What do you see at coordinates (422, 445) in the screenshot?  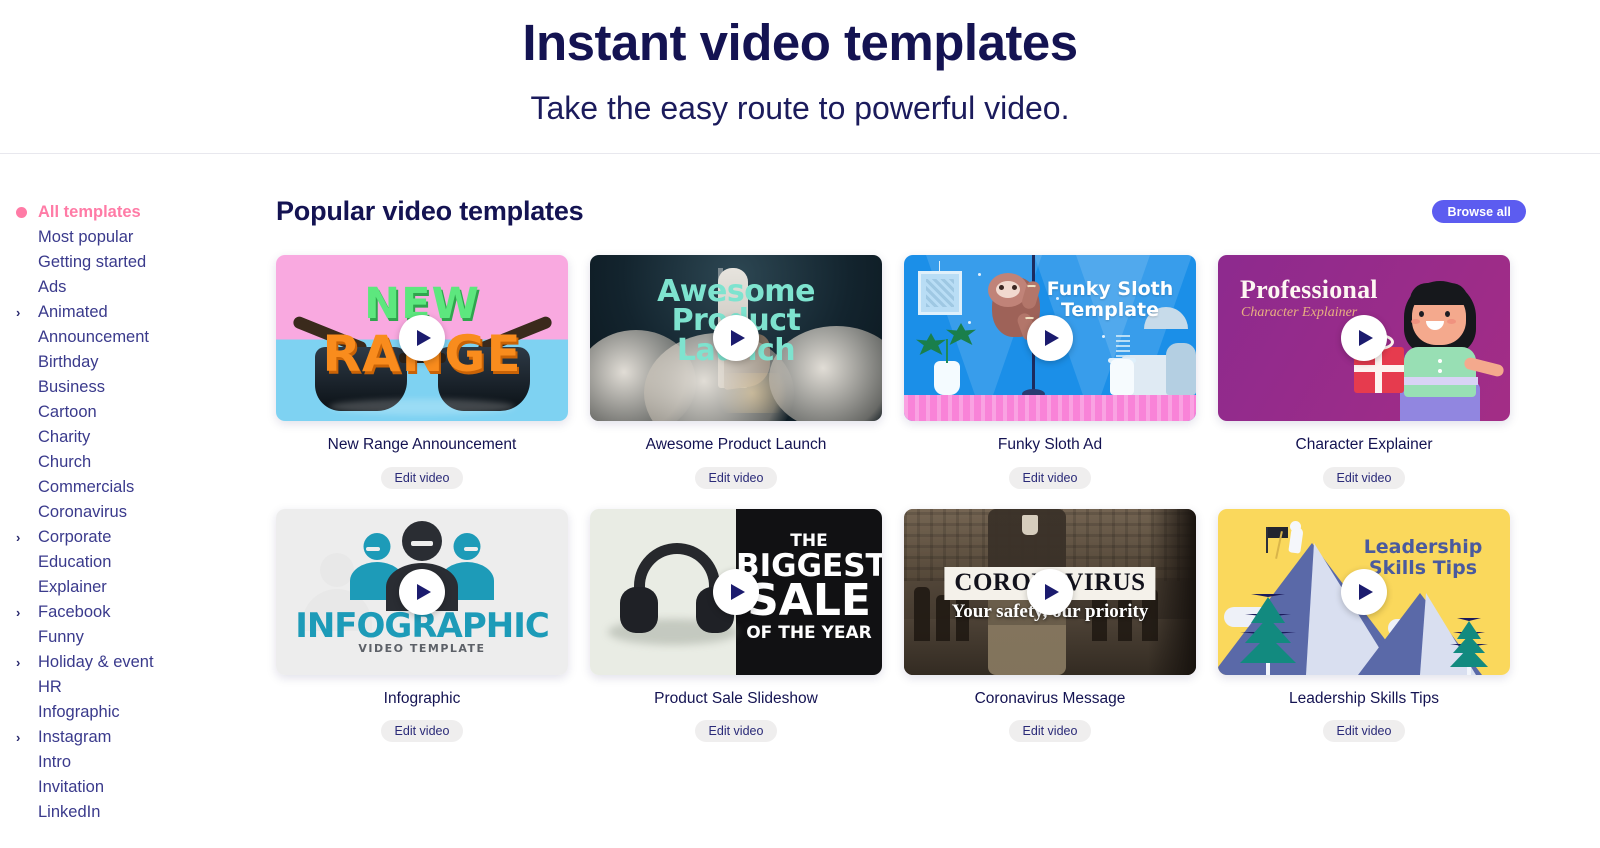 I see `template-name: New Range Announcement` at bounding box center [422, 445].